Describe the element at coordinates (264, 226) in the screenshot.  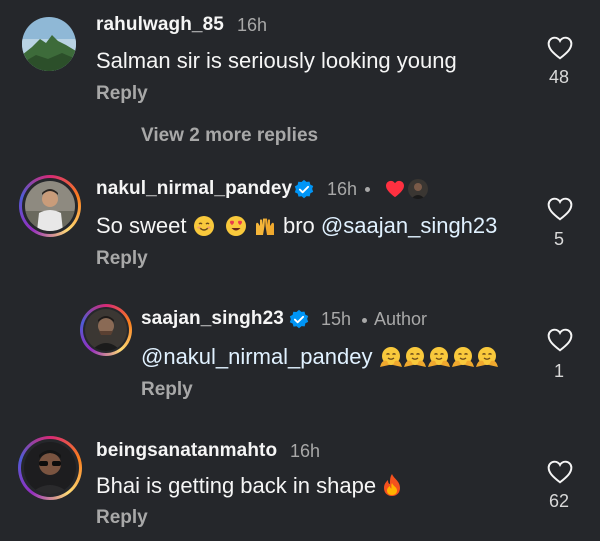
I see `raised-hands-emoji` at that location.